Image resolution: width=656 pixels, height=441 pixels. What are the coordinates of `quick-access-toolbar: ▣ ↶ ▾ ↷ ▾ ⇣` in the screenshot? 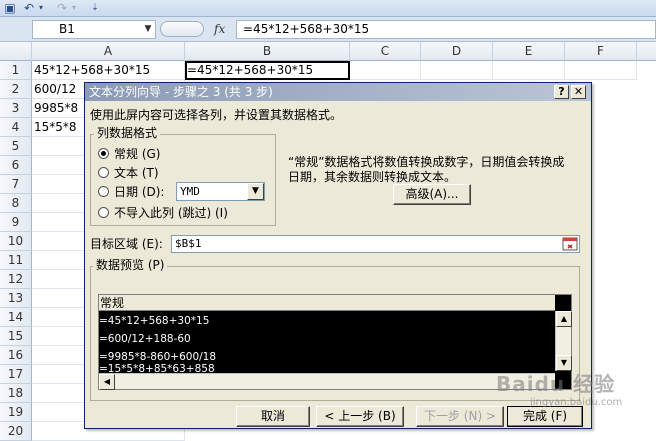 It's located at (328, 8).